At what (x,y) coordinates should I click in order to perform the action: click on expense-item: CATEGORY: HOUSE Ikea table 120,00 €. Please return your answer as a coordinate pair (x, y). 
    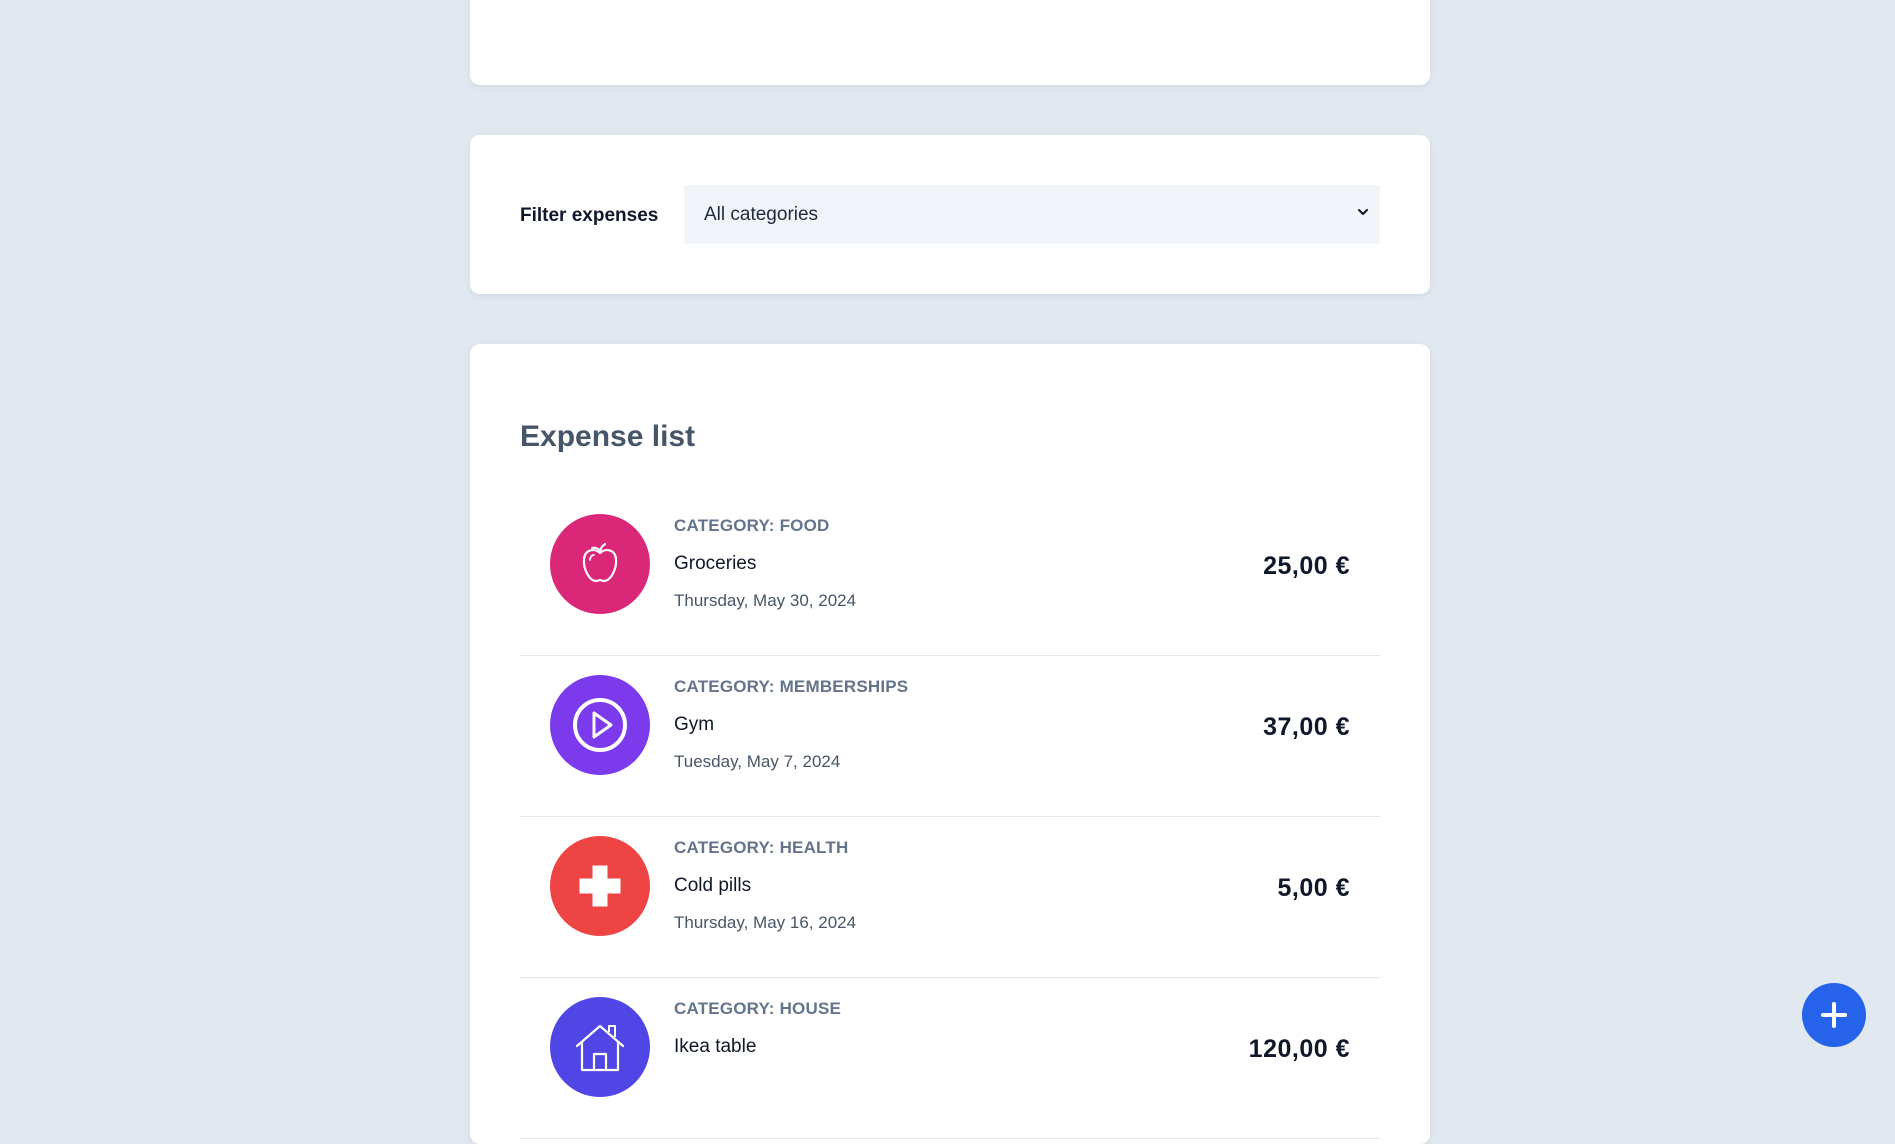
    Looking at the image, I should click on (950, 1058).